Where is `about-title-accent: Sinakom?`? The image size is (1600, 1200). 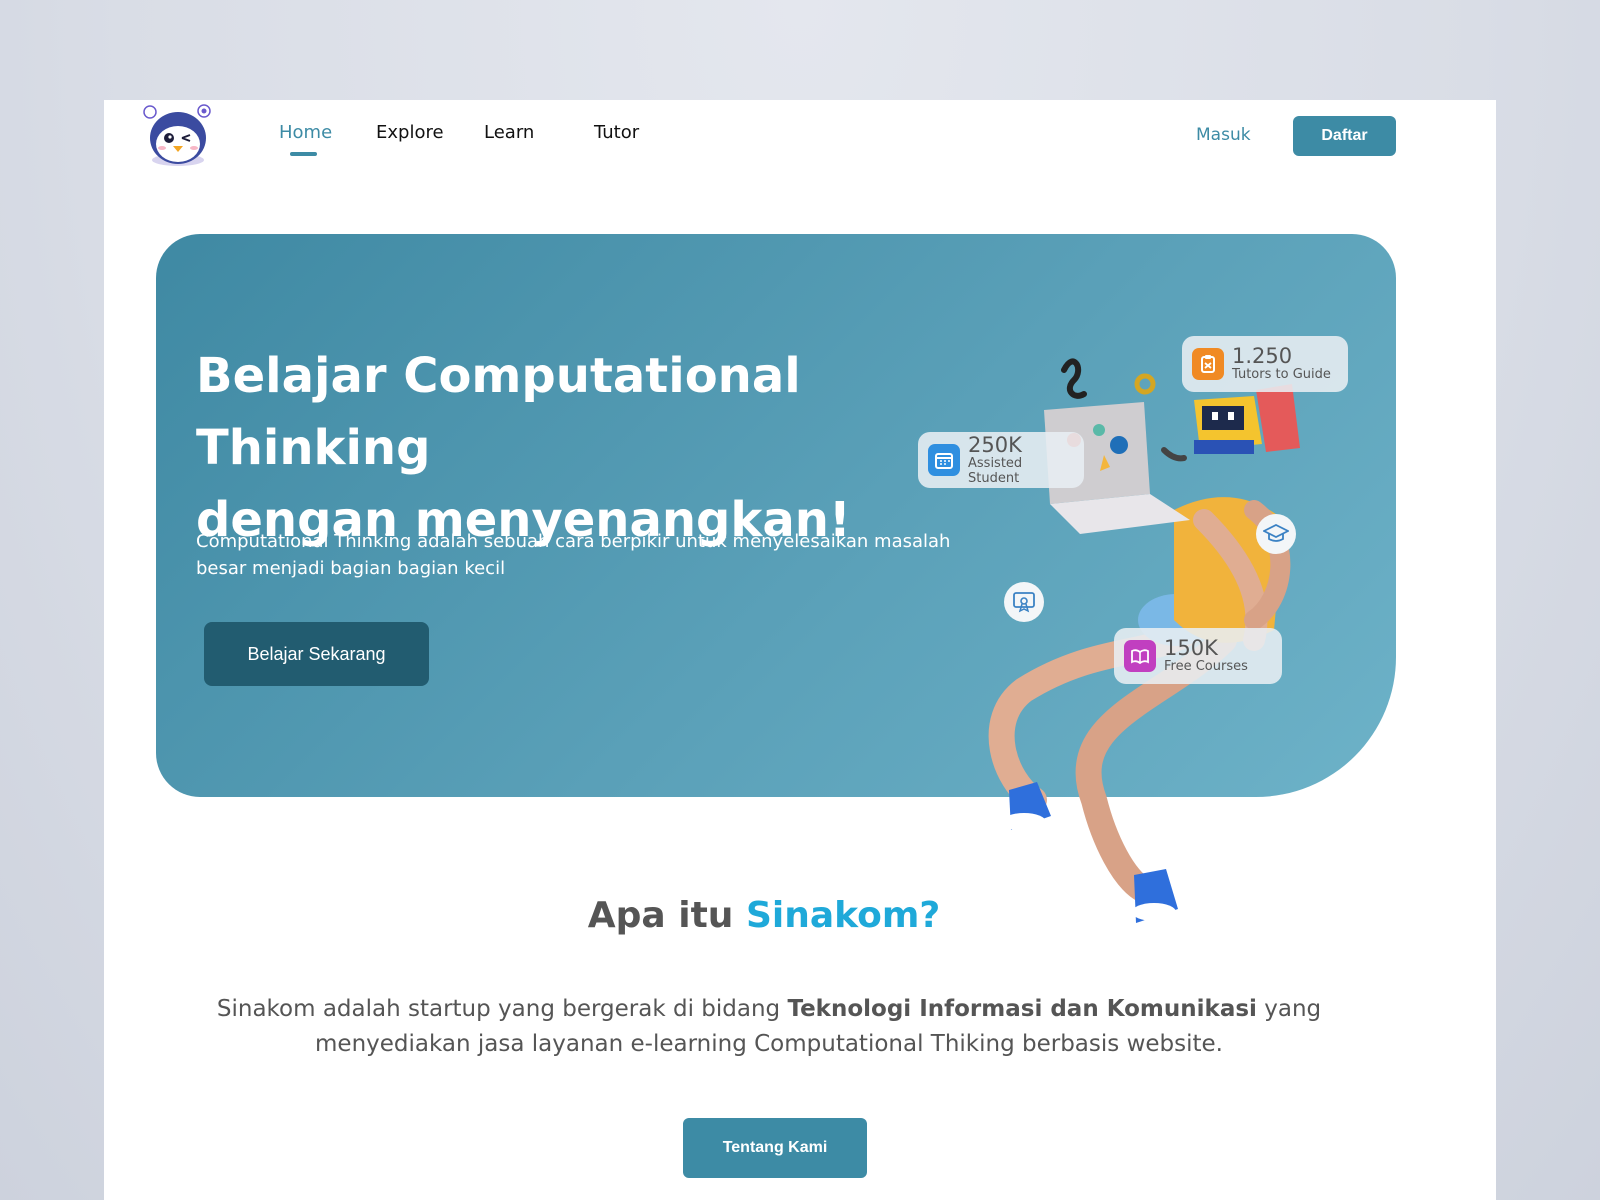
about-title-accent: Sinakom? is located at coordinates (843, 915).